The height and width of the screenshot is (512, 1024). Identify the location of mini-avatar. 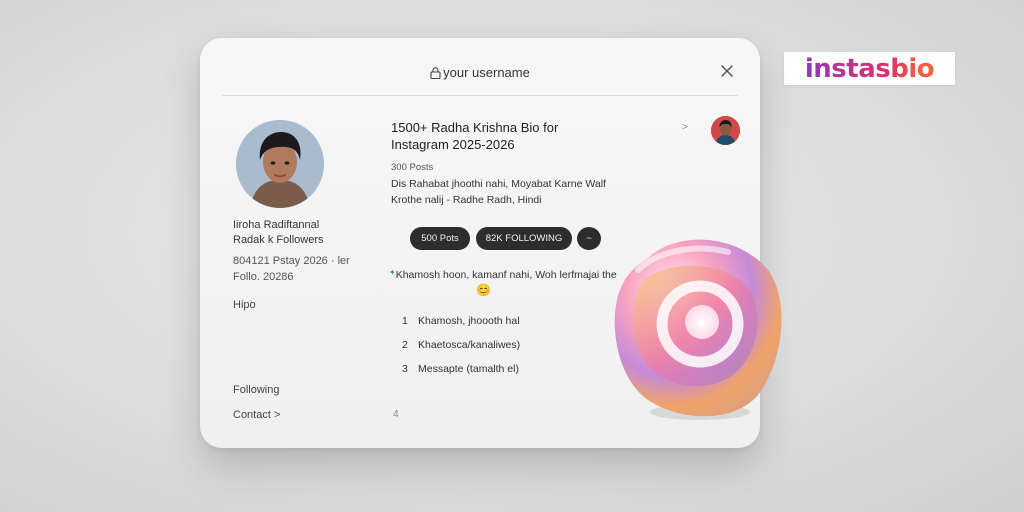
(725, 130).